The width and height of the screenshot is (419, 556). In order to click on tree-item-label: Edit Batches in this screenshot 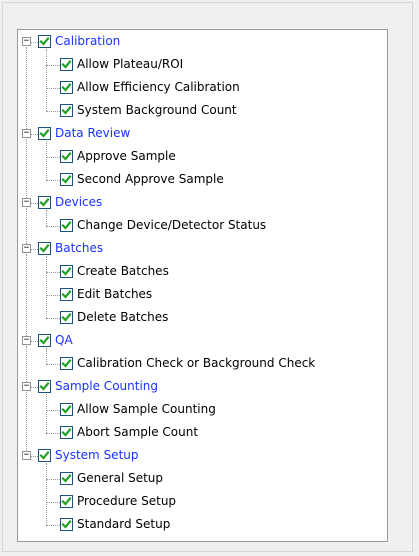, I will do `click(114, 294)`.